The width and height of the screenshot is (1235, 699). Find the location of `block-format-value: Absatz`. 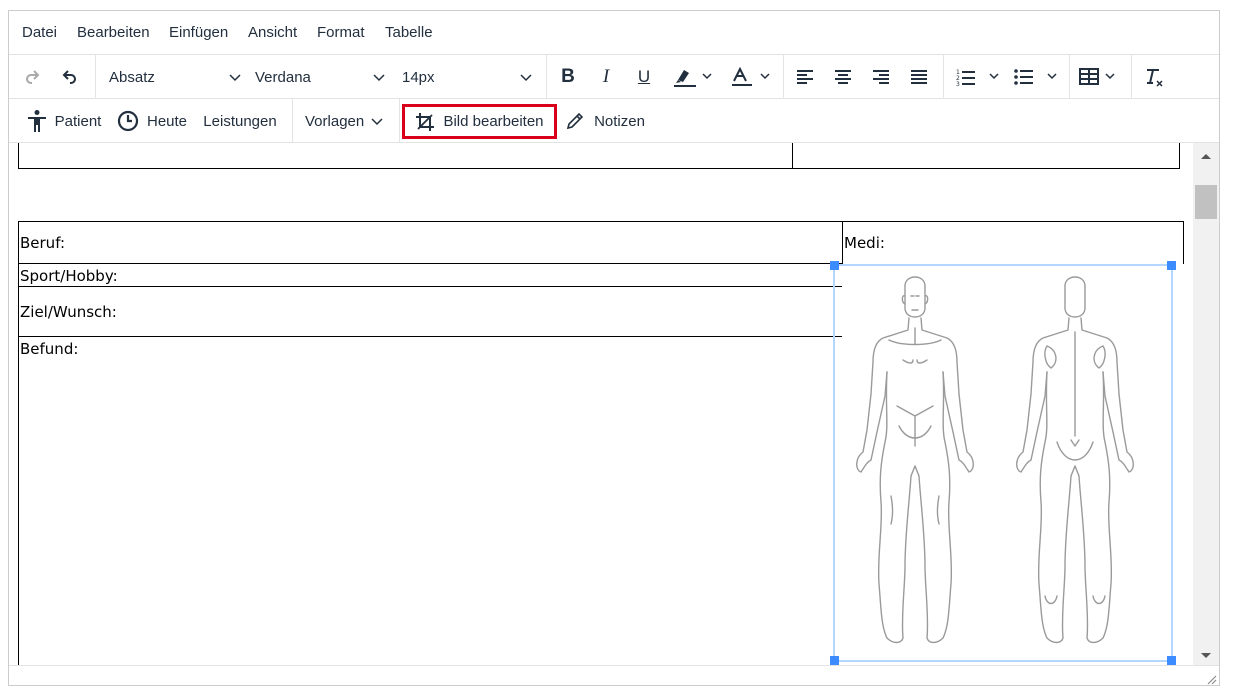

block-format-value: Absatz is located at coordinates (132, 77).